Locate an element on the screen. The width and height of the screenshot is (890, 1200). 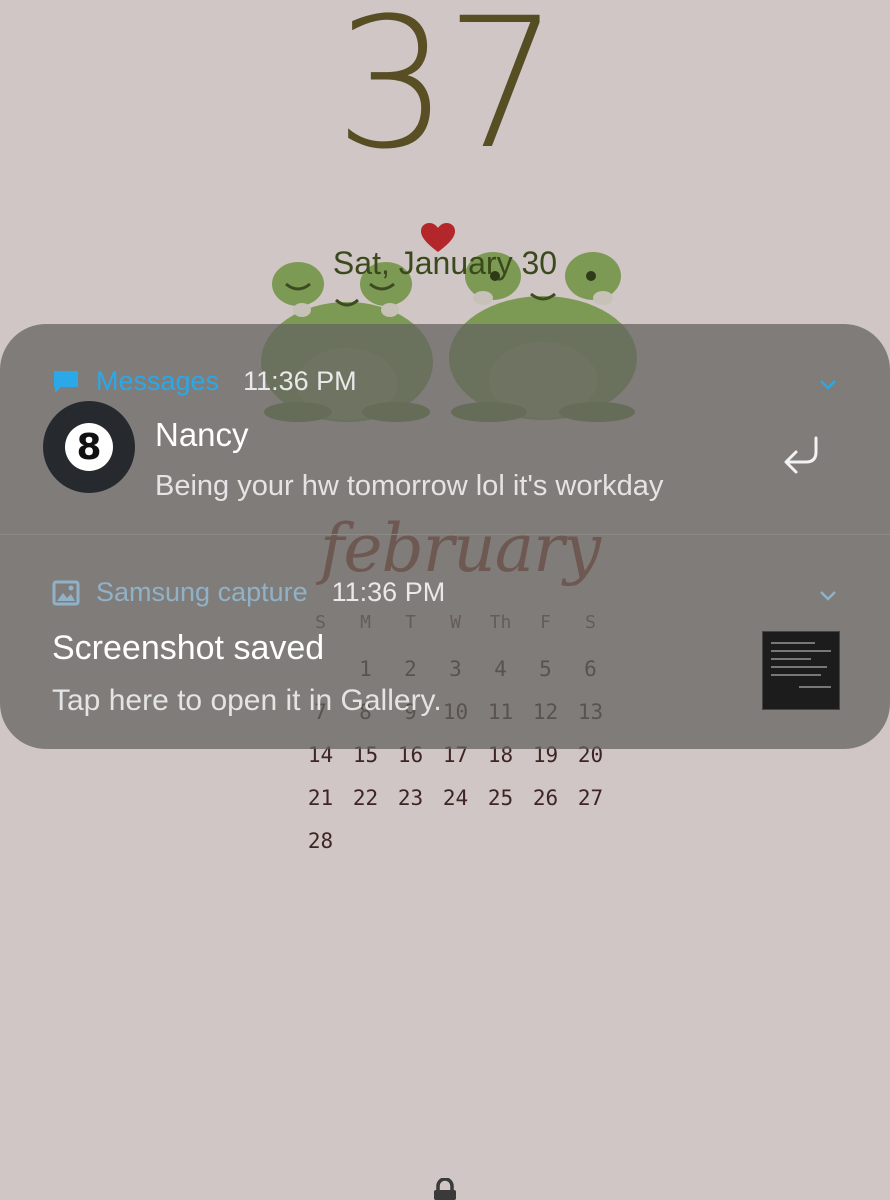
reply-icon is located at coordinates (802, 456).